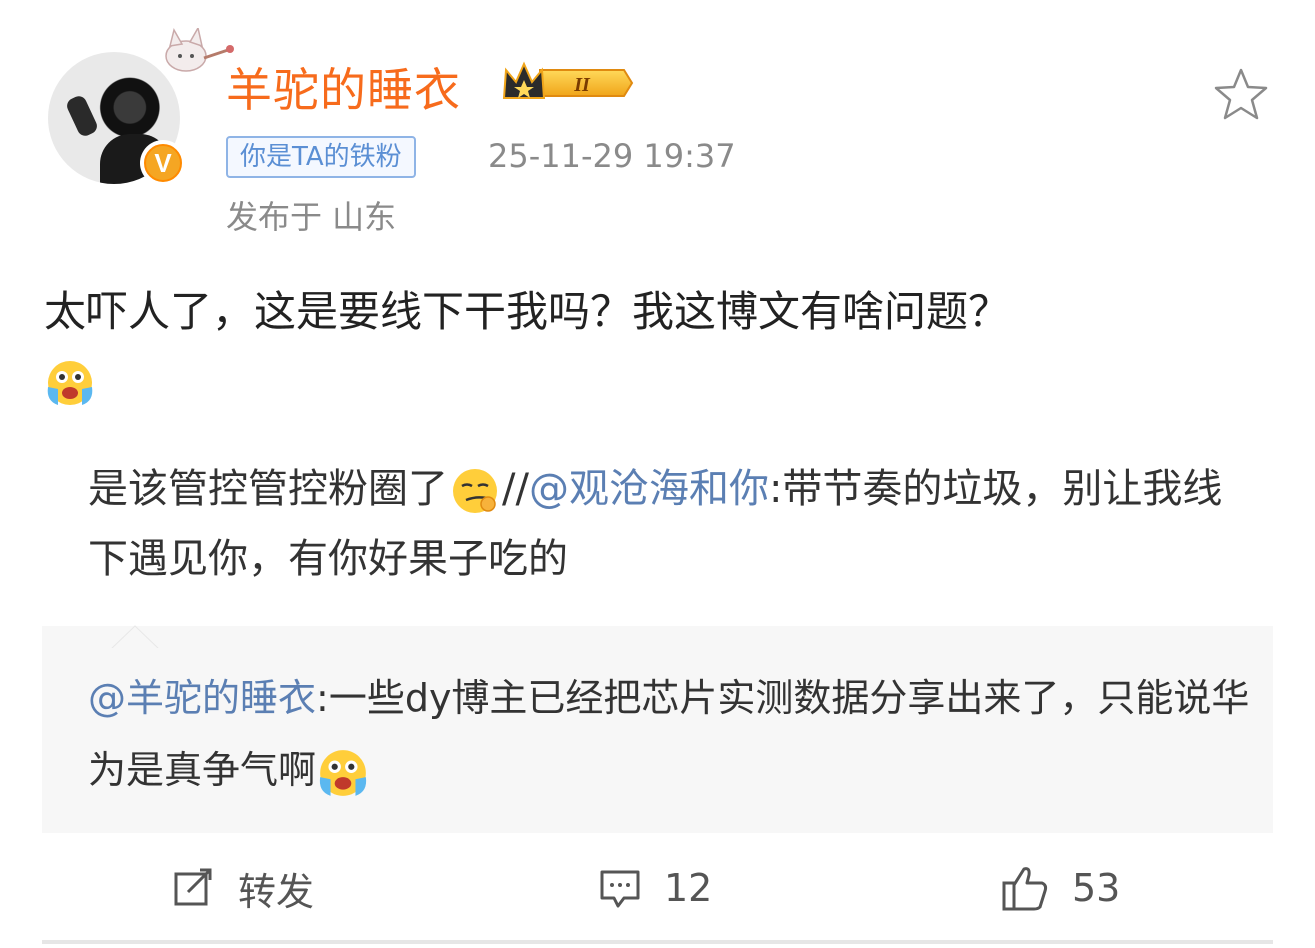 The height and width of the screenshot is (948, 1315). Describe the element at coordinates (620, 889) in the screenshot. I see `comment-icon` at that location.